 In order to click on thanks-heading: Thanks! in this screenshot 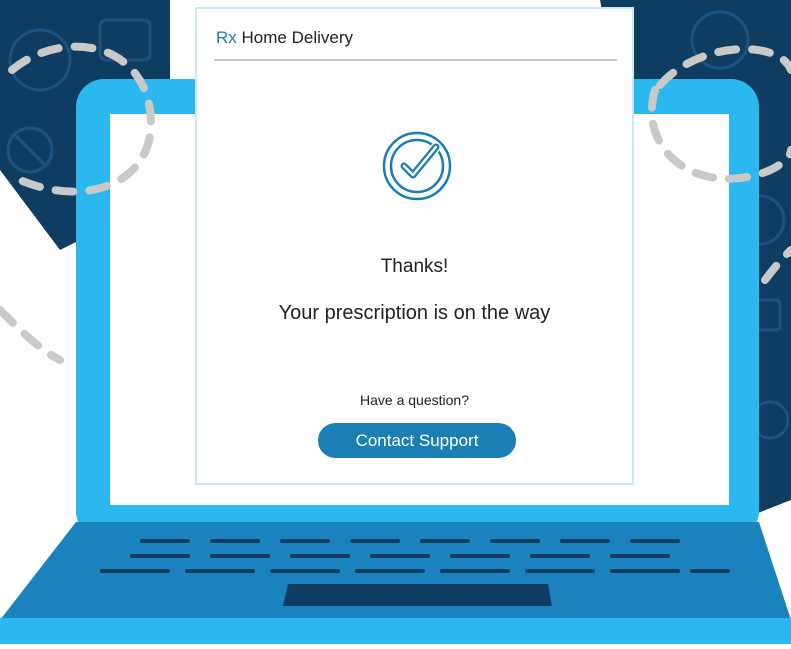, I will do `click(414, 266)`.